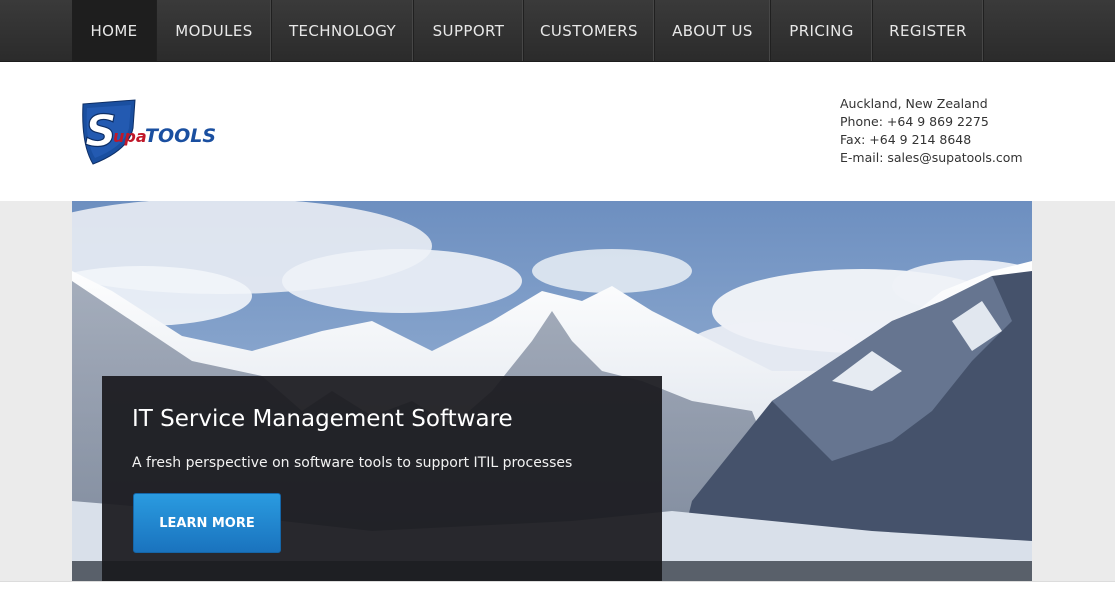  What do you see at coordinates (207, 523) in the screenshot?
I see `learn-more-button: LEARN MORE` at bounding box center [207, 523].